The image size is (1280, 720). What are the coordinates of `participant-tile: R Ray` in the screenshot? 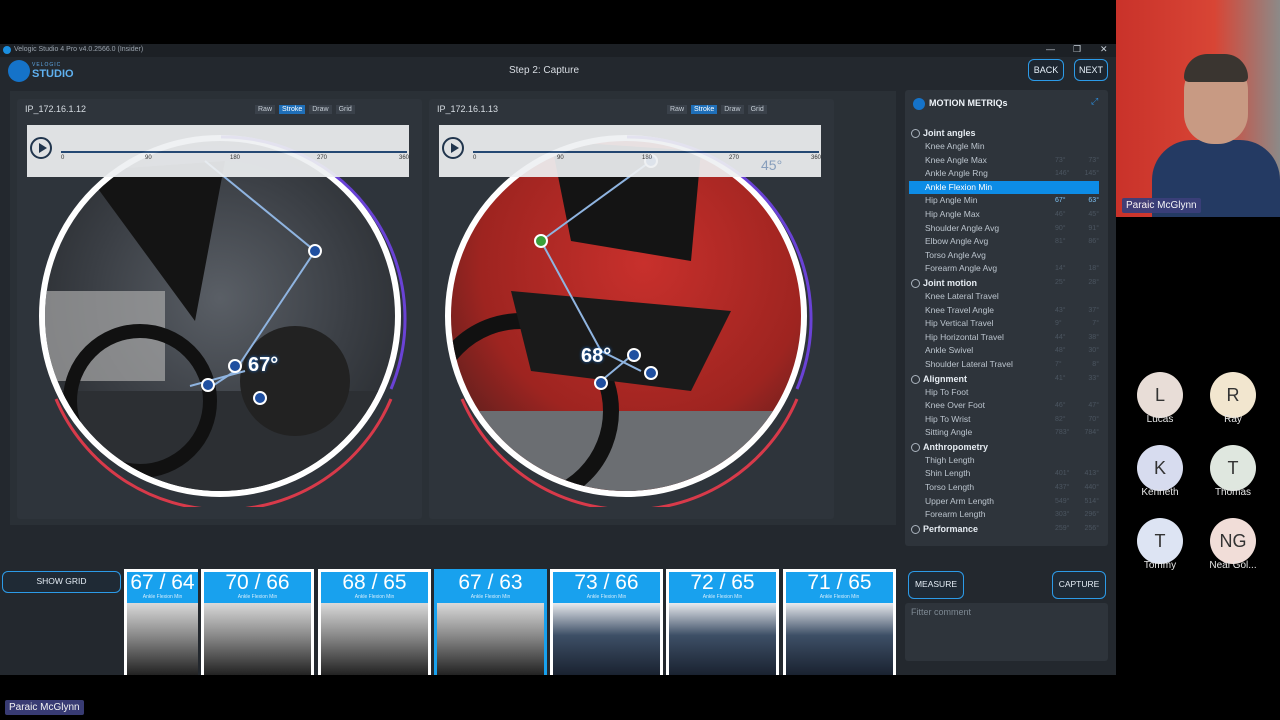 It's located at (1233, 398).